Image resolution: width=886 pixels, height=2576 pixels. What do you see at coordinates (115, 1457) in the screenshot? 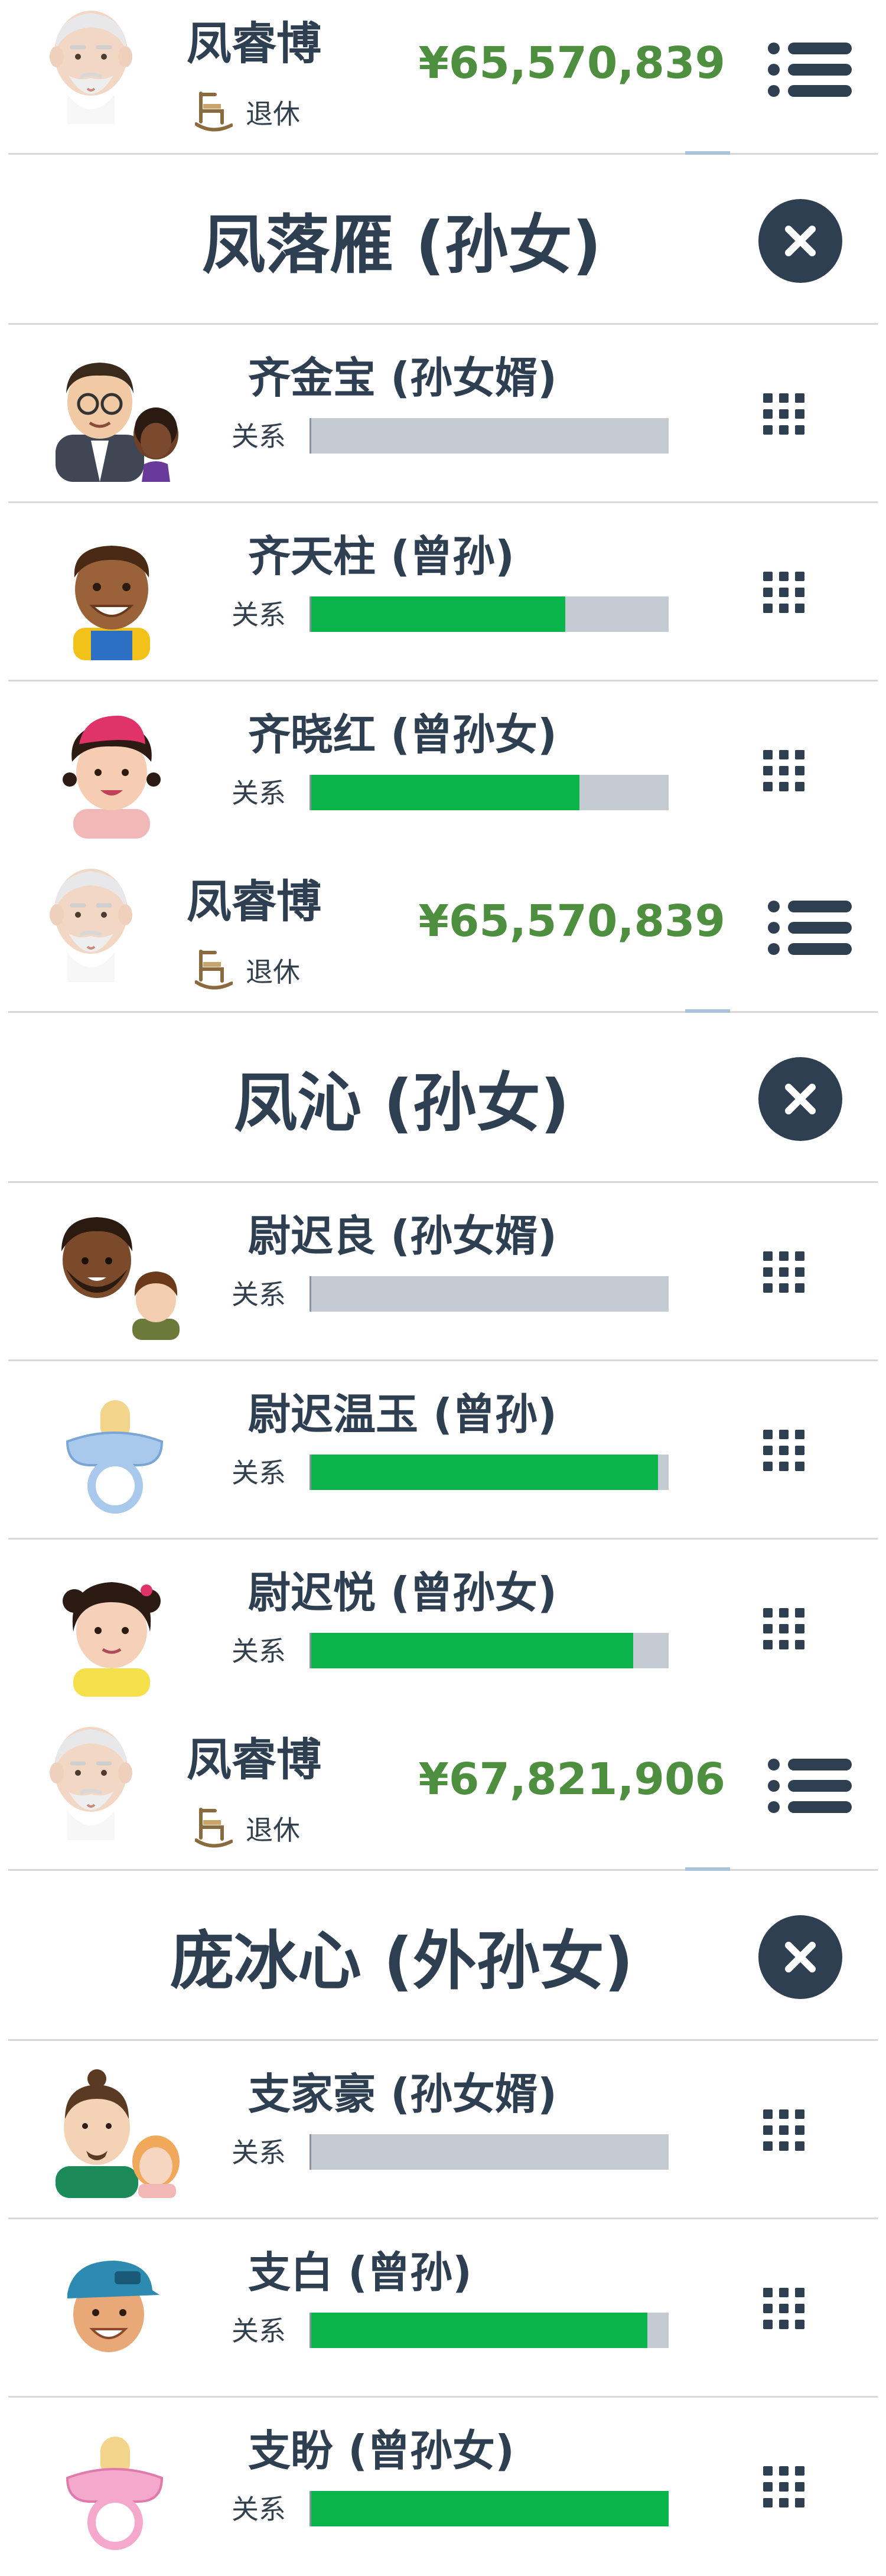
I see `pacifier-blue-icon` at bounding box center [115, 1457].